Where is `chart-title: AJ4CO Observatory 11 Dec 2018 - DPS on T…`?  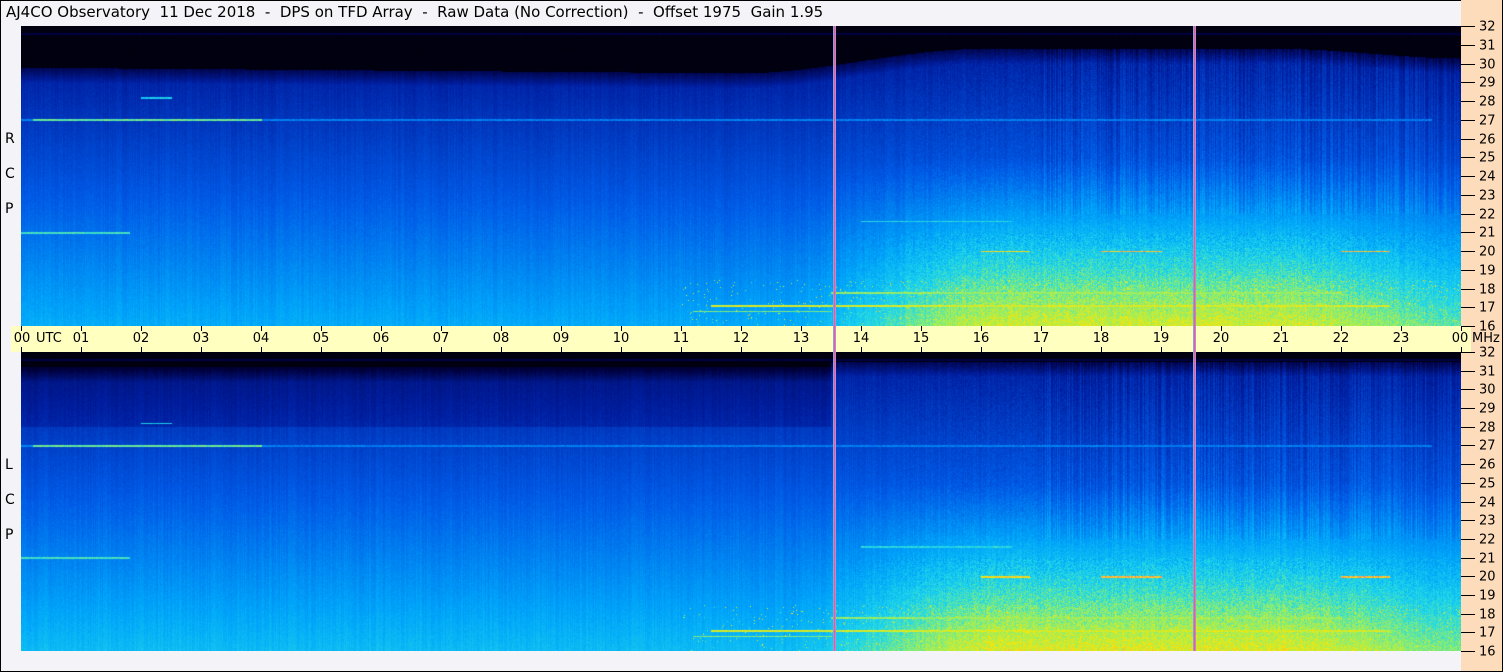 chart-title: AJ4CO Observatory 11 Dec 2018 - DPS on T… is located at coordinates (415, 12).